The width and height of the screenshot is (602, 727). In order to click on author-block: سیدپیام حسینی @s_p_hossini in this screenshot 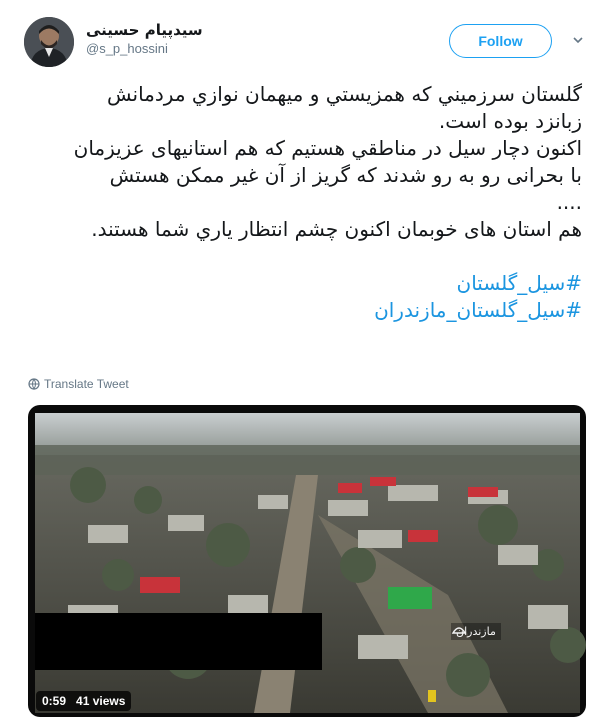, I will do `click(144, 39)`.